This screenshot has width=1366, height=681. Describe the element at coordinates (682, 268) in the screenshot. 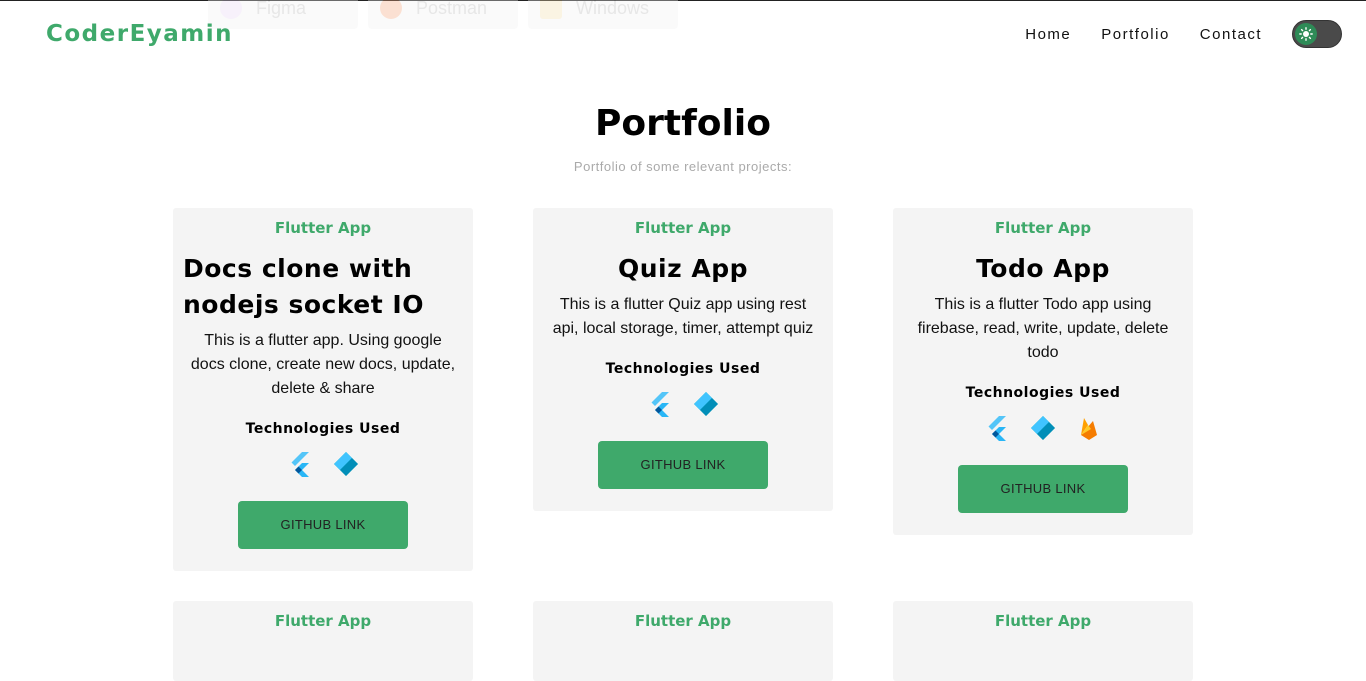

I see `project-title: Quiz App` at that location.